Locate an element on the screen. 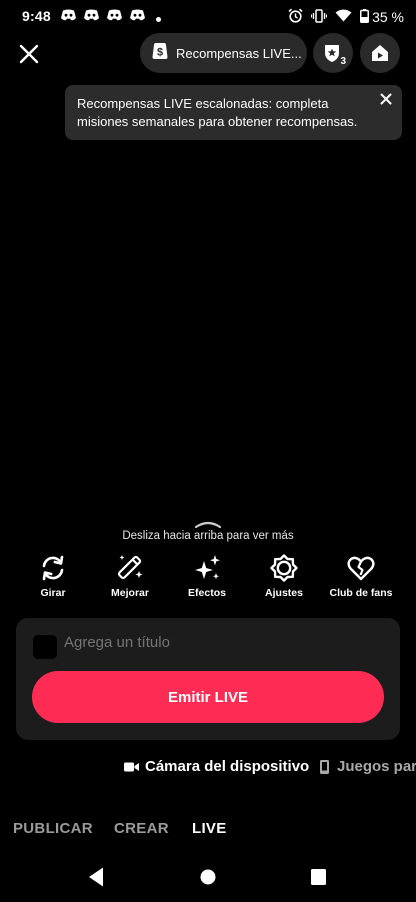  phone-icon is located at coordinates (324, 766).